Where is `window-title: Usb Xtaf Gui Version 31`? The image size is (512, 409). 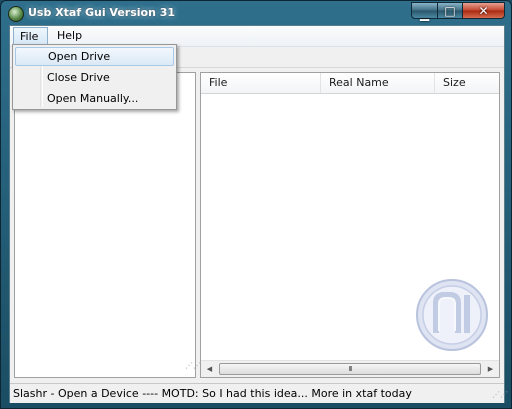 window-title: Usb Xtaf Gui Version 31 is located at coordinates (102, 12).